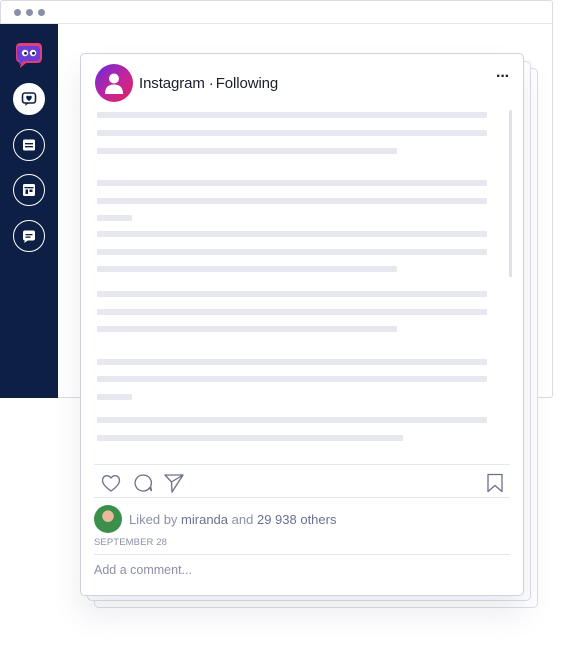 Image resolution: width=562 pixels, height=656 pixels. Describe the element at coordinates (174, 483) in the screenshot. I see `share-icon` at that location.